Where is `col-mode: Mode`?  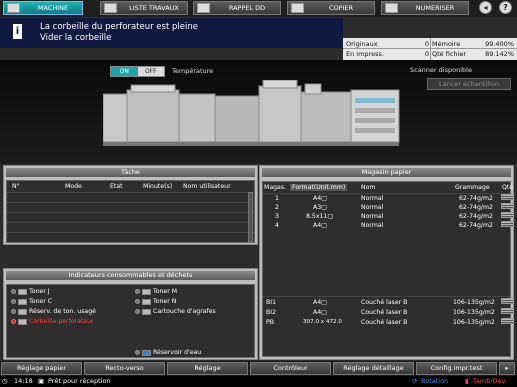
col-mode: Mode is located at coordinates (73, 186).